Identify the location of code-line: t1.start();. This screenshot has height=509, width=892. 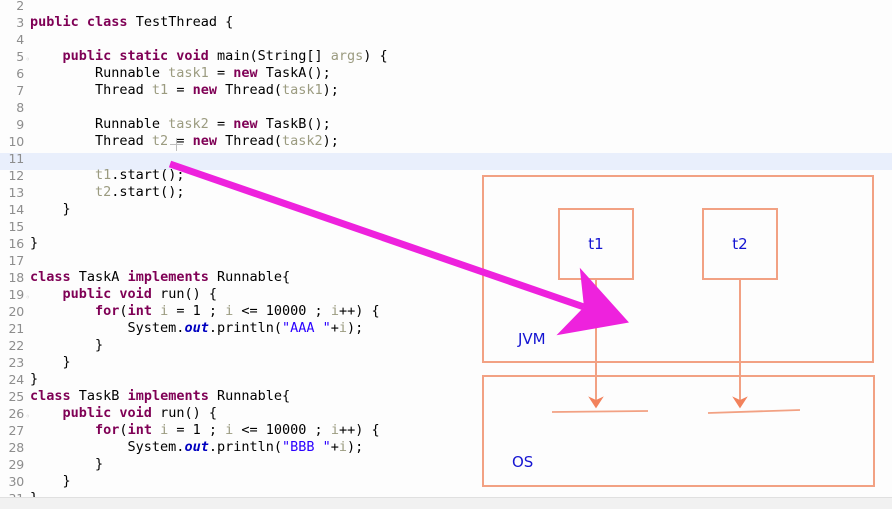
(107, 175).